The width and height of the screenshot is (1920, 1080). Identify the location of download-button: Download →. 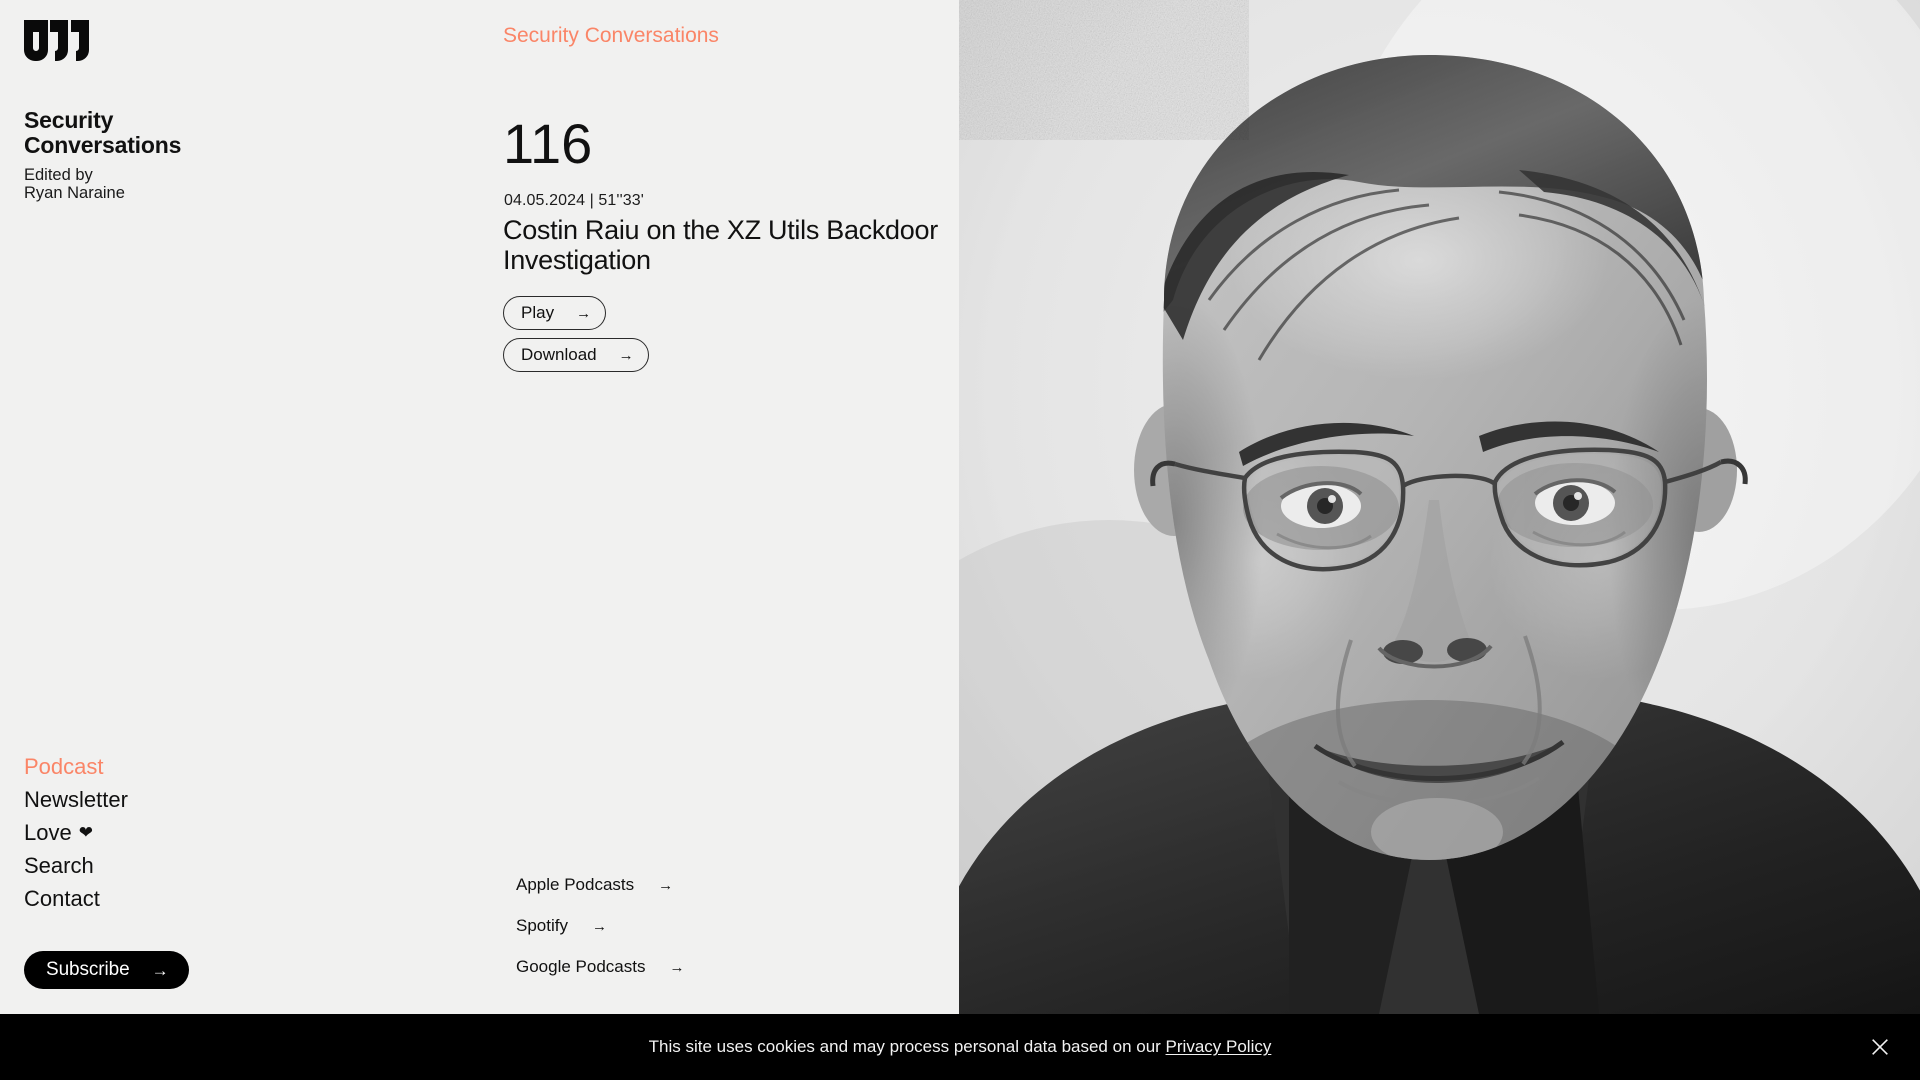
(576, 355).